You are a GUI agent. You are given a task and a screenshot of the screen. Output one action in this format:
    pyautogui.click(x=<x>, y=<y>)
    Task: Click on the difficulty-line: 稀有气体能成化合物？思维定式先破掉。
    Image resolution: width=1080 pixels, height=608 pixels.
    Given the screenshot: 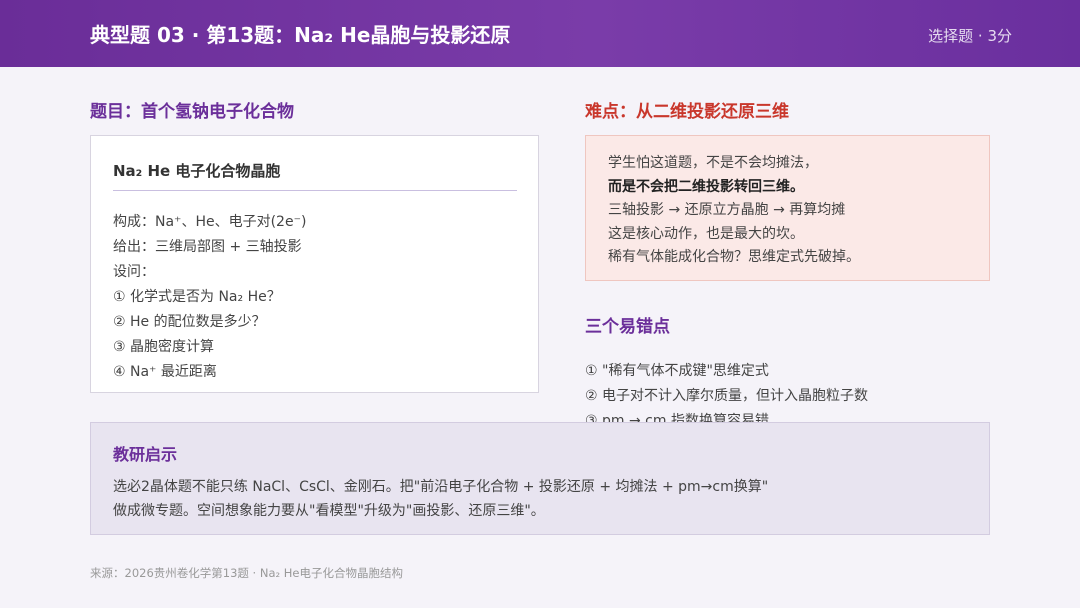 What is the action you would take?
    pyautogui.click(x=734, y=257)
    